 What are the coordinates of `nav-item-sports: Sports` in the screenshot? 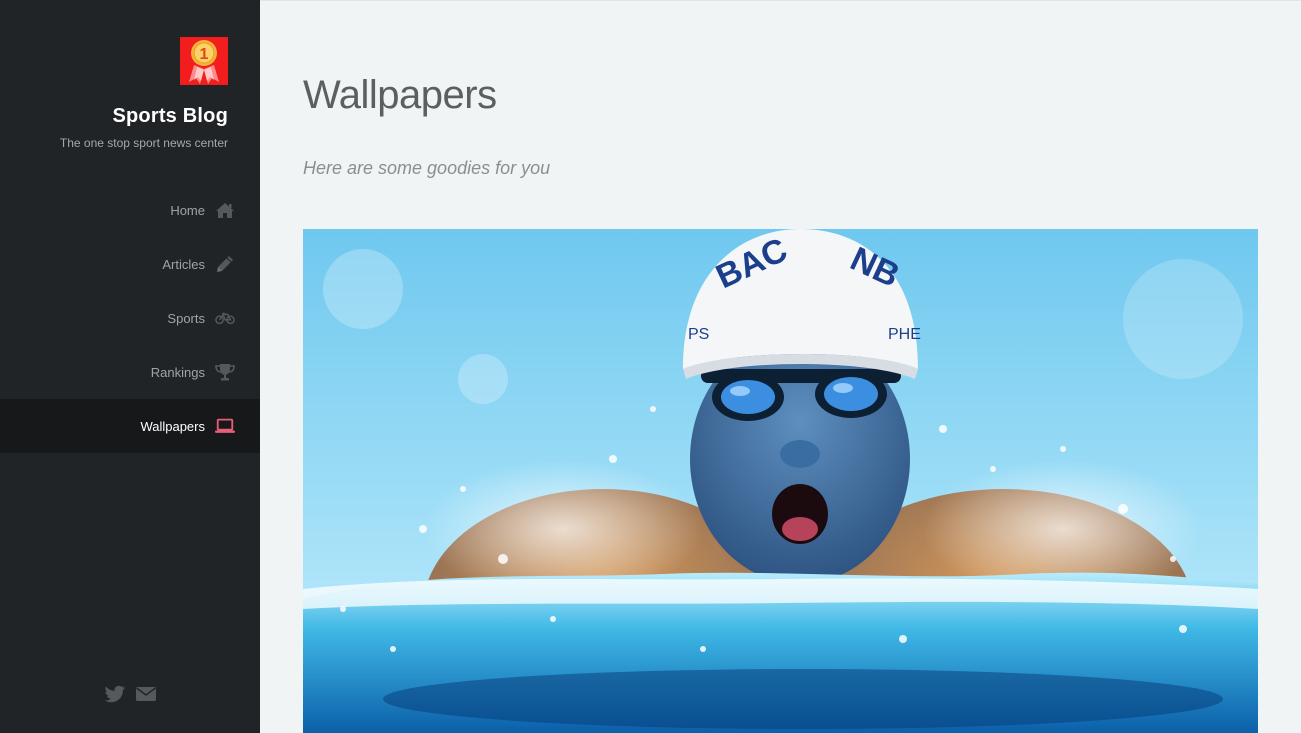 It's located at (130, 318).